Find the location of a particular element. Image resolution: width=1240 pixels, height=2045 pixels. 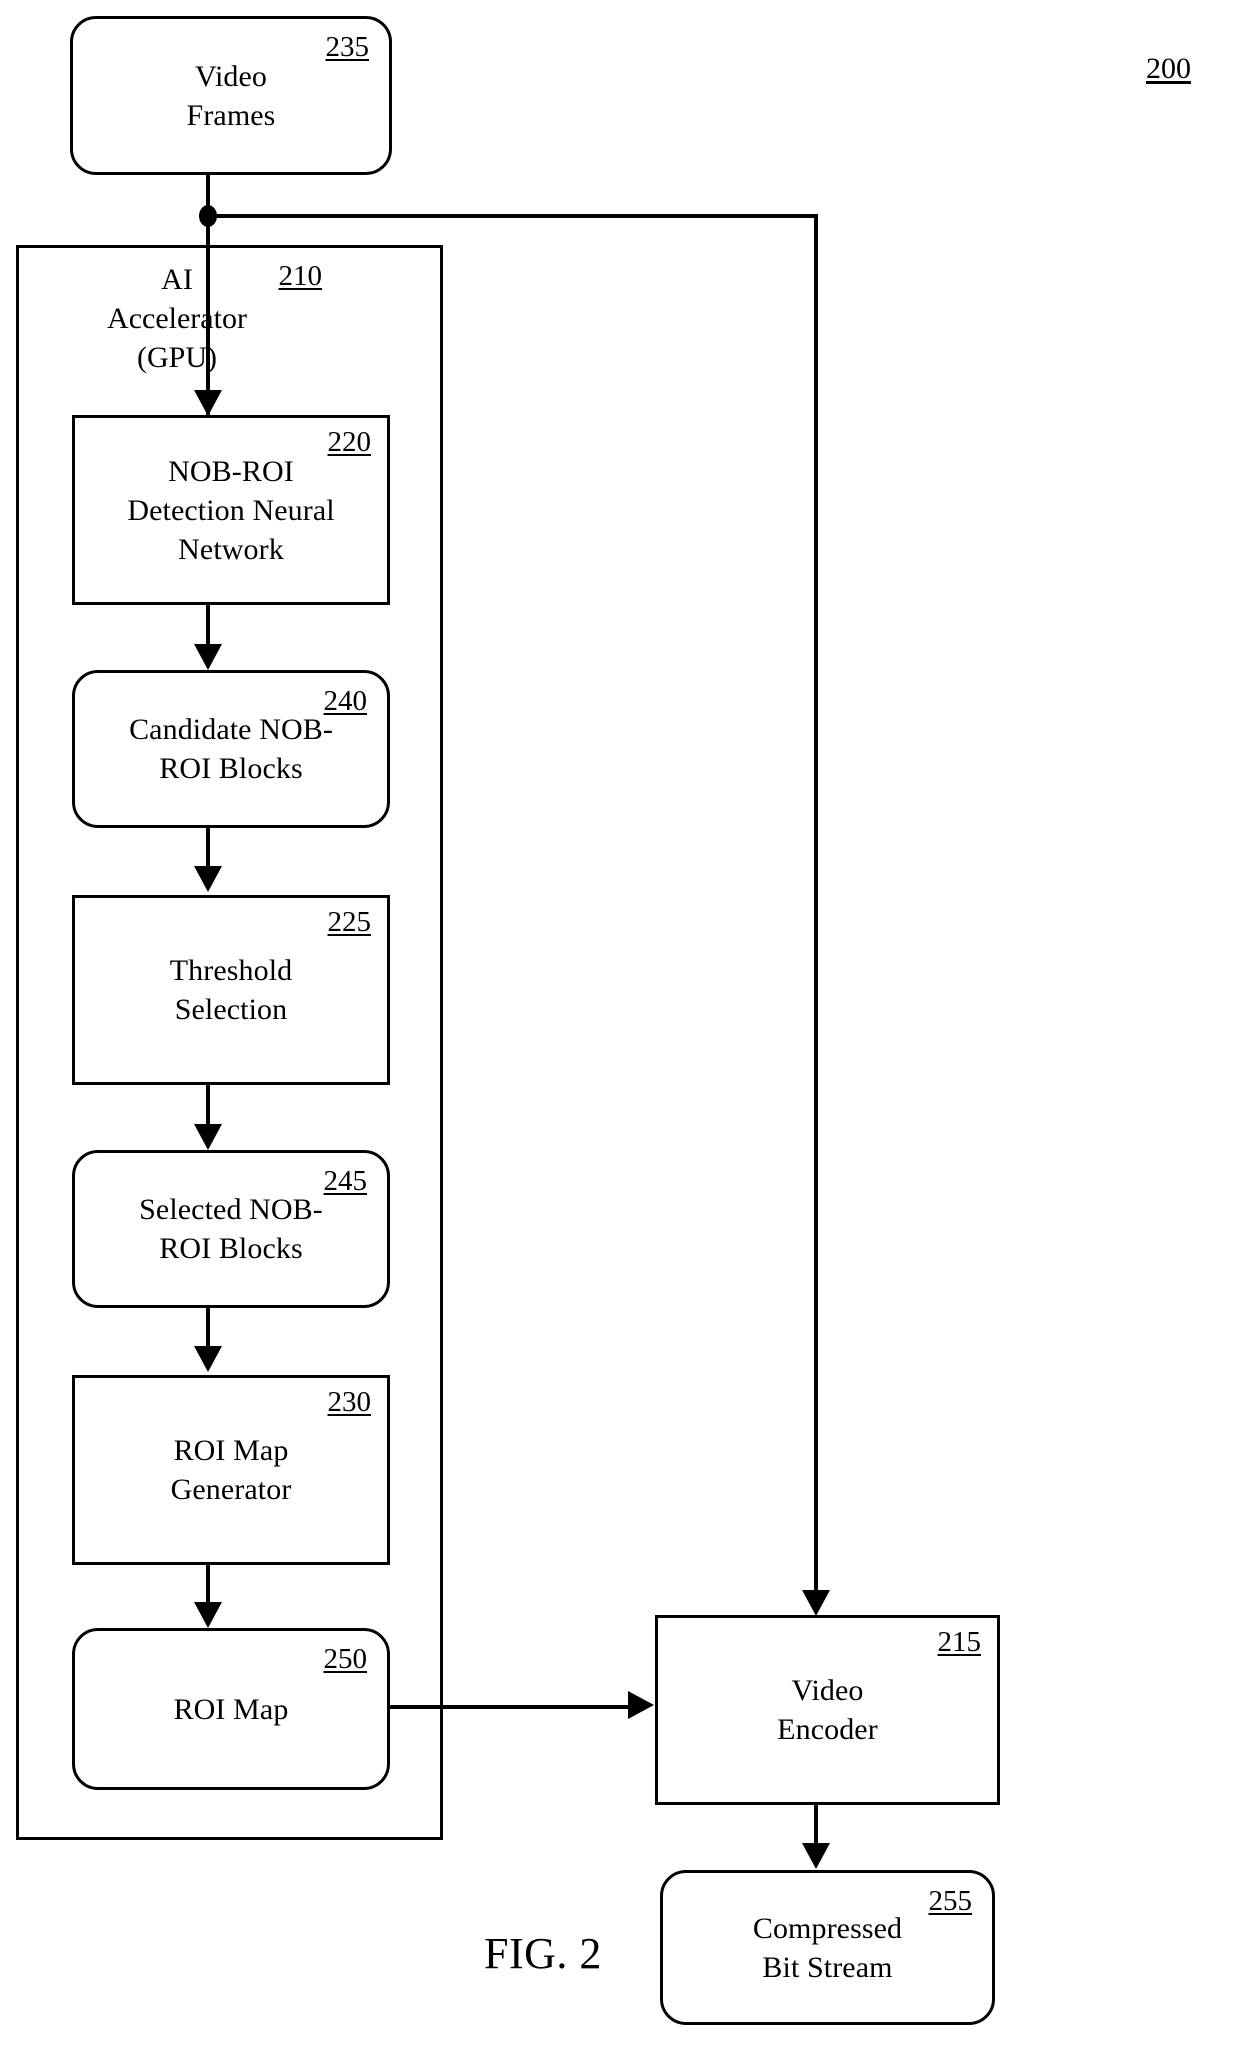

connector-generator-to-roi-map is located at coordinates (208, 1584).